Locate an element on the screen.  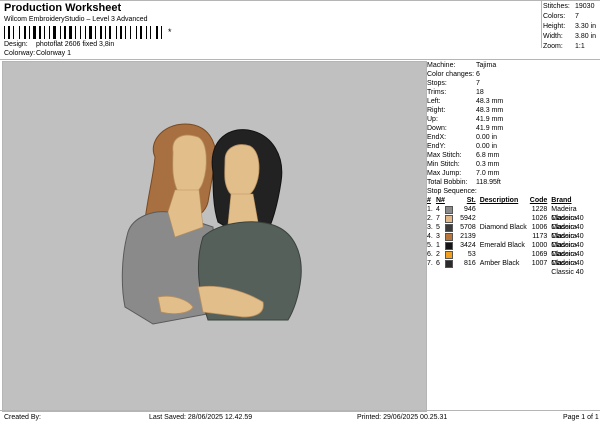
barcode is located at coordinates (83, 32).